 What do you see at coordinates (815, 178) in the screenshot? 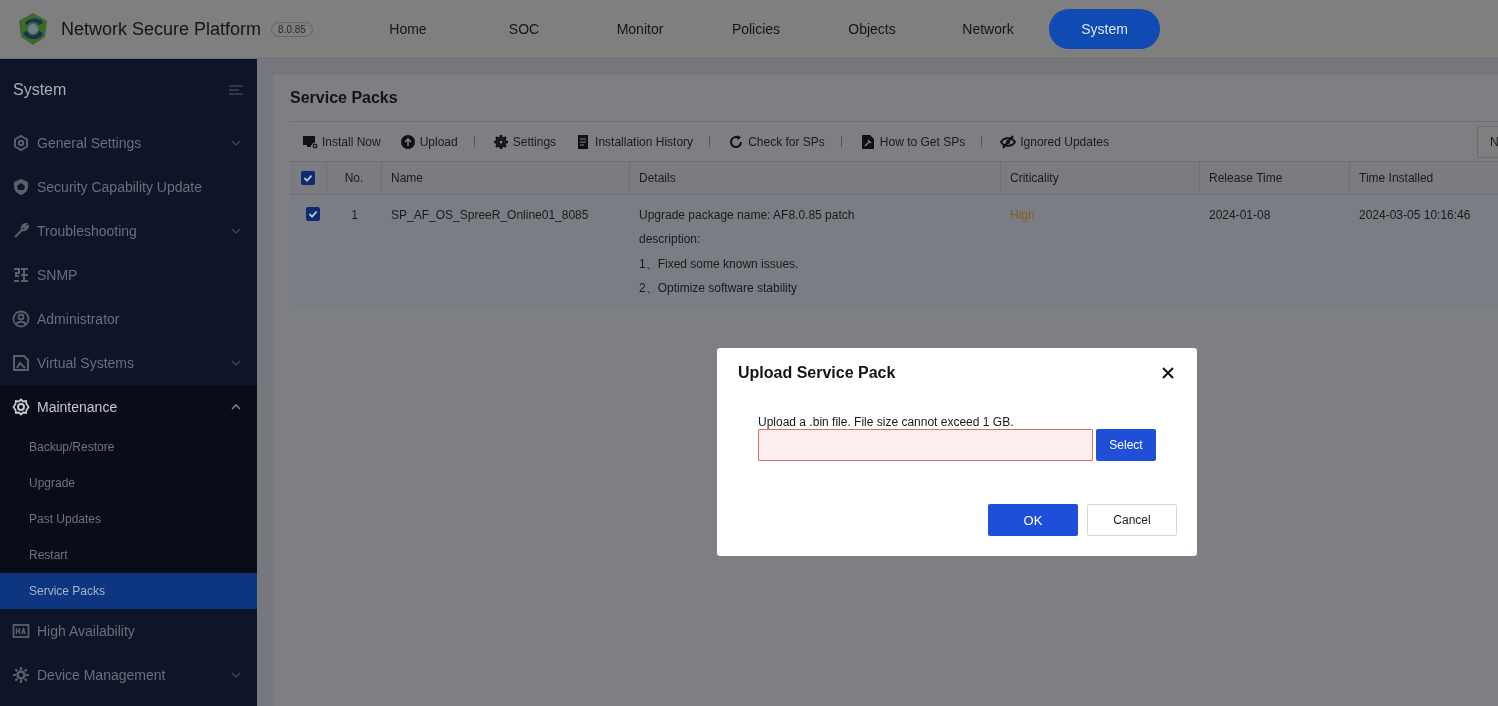
I see `column-header: Details` at bounding box center [815, 178].